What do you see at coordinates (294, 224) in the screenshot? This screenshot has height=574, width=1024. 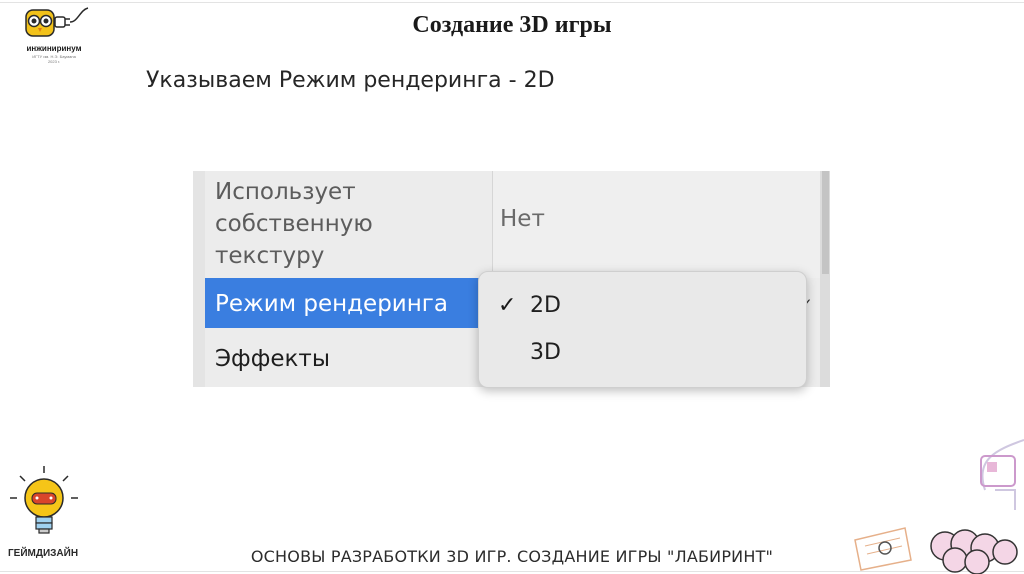 I see `texture-label-line: собственную` at bounding box center [294, 224].